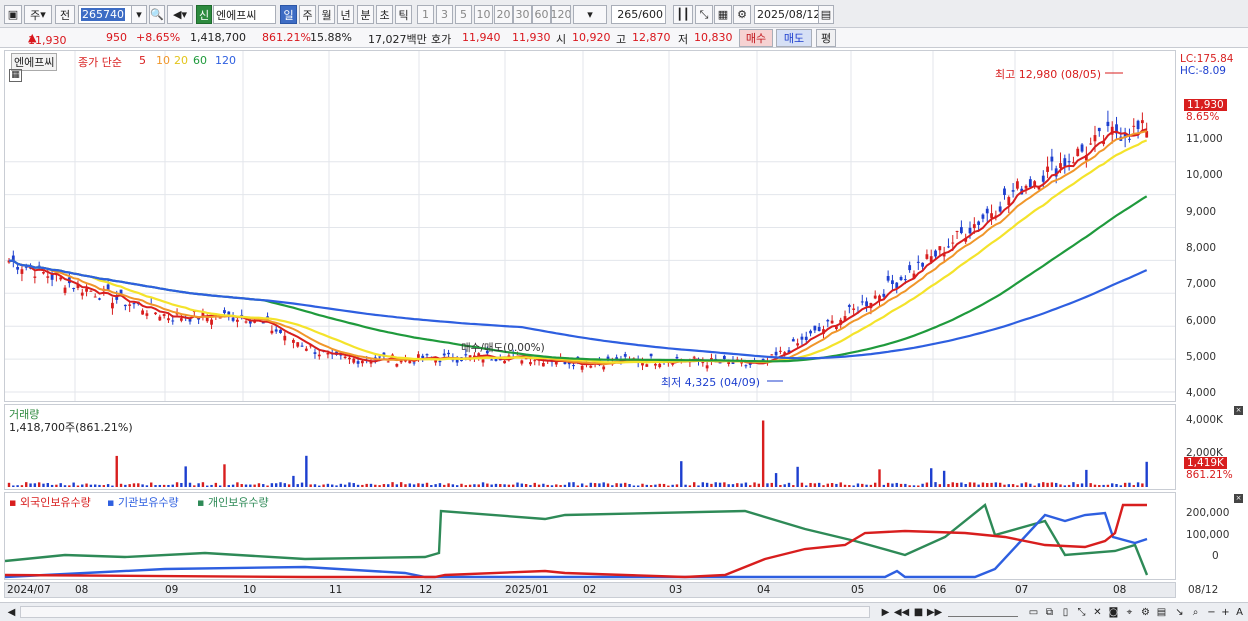 The image size is (1248, 621). Describe the element at coordinates (826, 14) in the screenshot. I see `calendar-icon: ▤` at that location.